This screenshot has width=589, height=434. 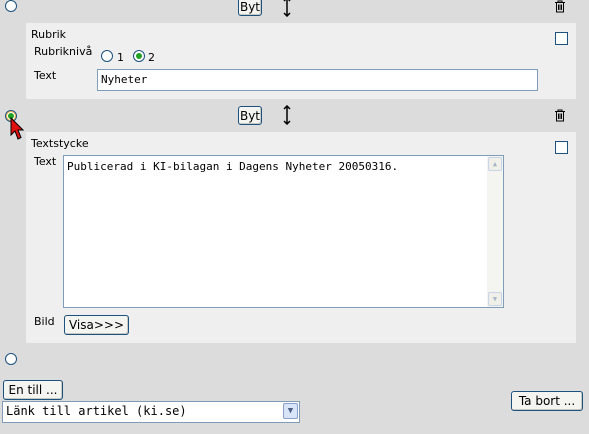 What do you see at coordinates (96, 411) in the screenshot?
I see `select-value: Länk till artikel (ki.se)` at bounding box center [96, 411].